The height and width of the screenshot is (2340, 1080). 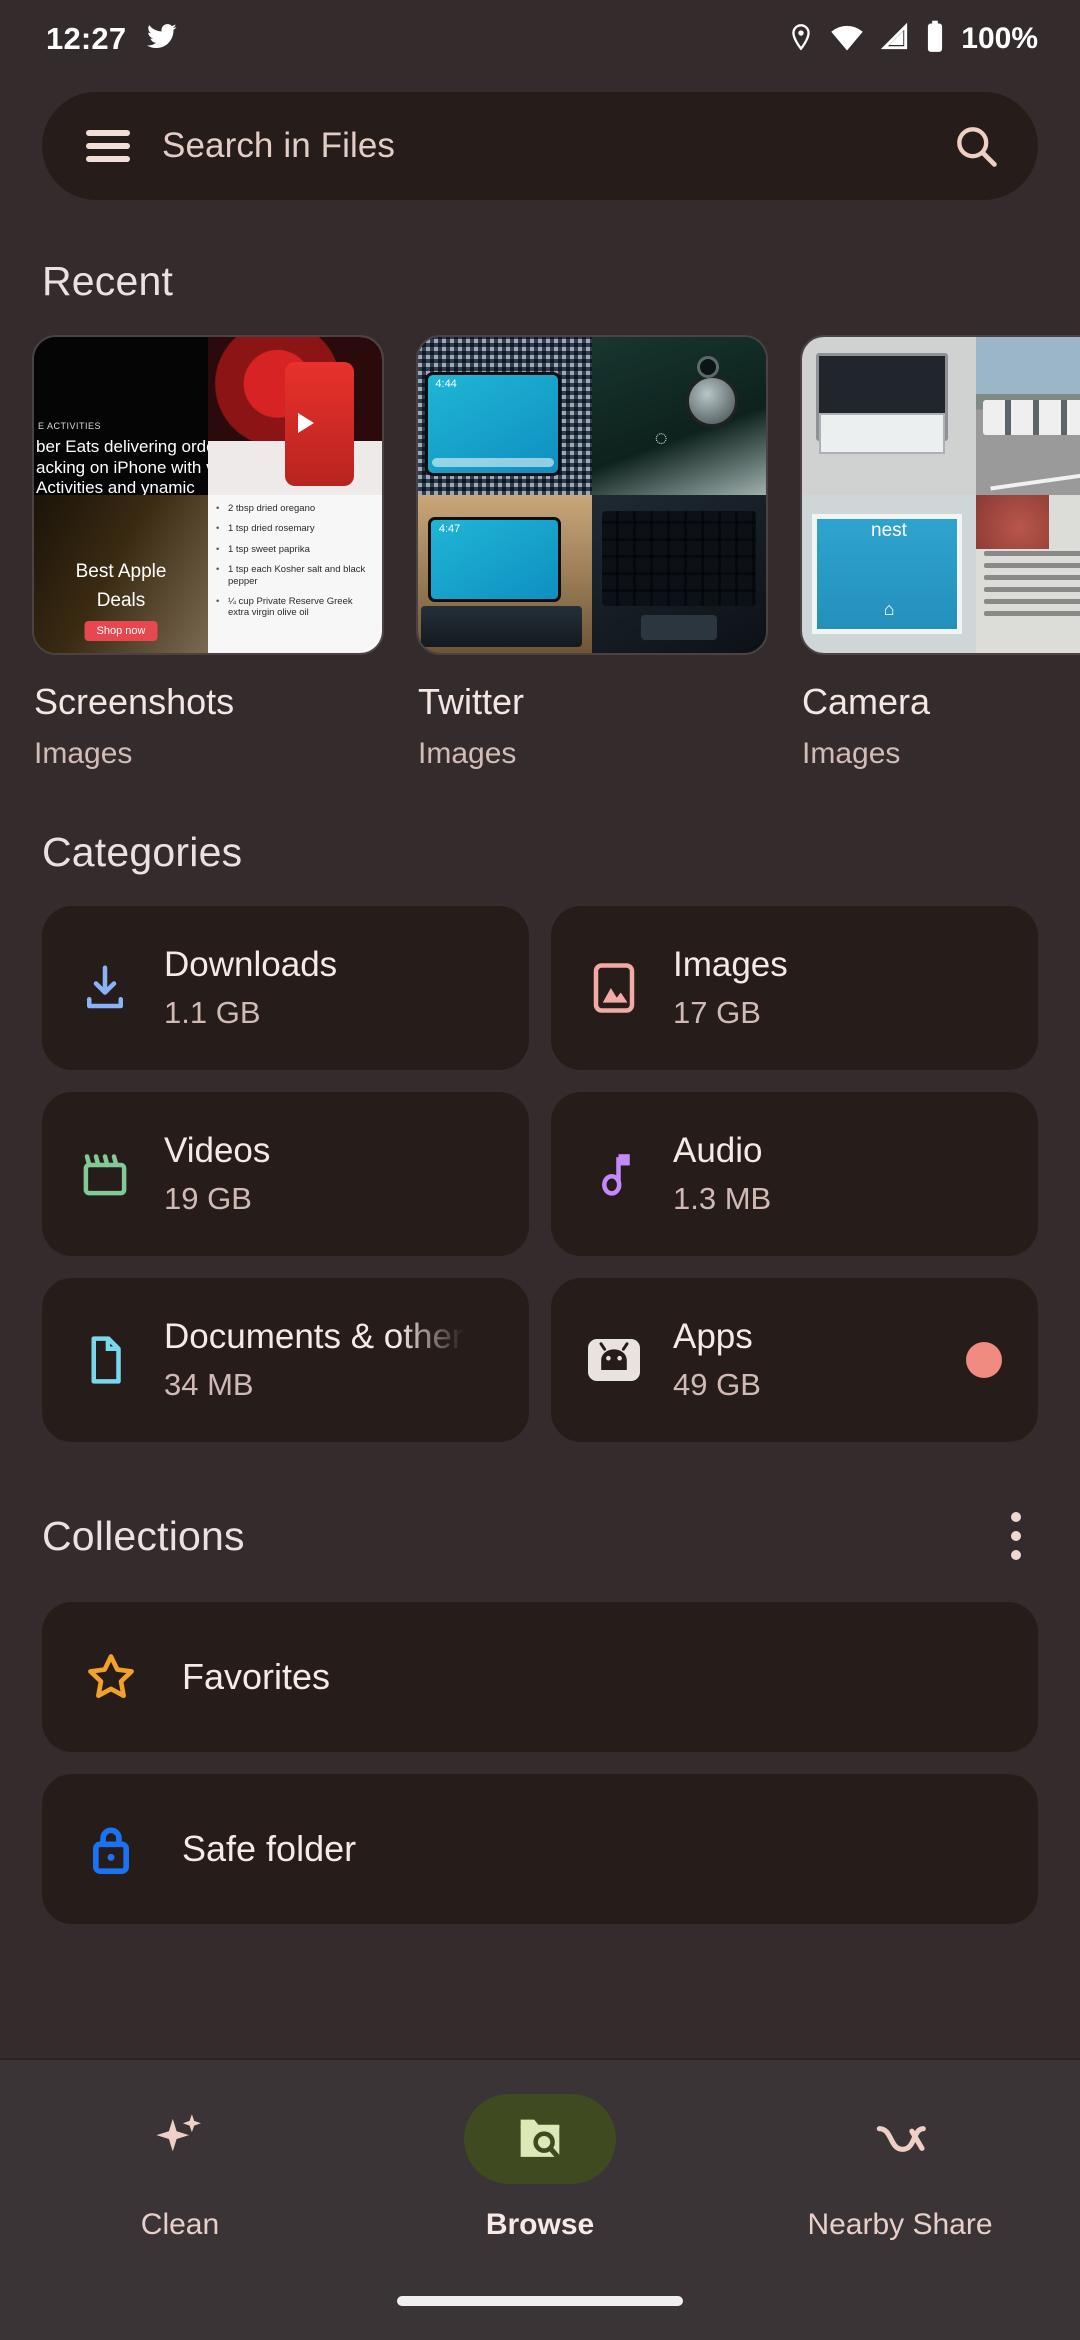 I want to click on search-icon, so click(x=976, y=146).